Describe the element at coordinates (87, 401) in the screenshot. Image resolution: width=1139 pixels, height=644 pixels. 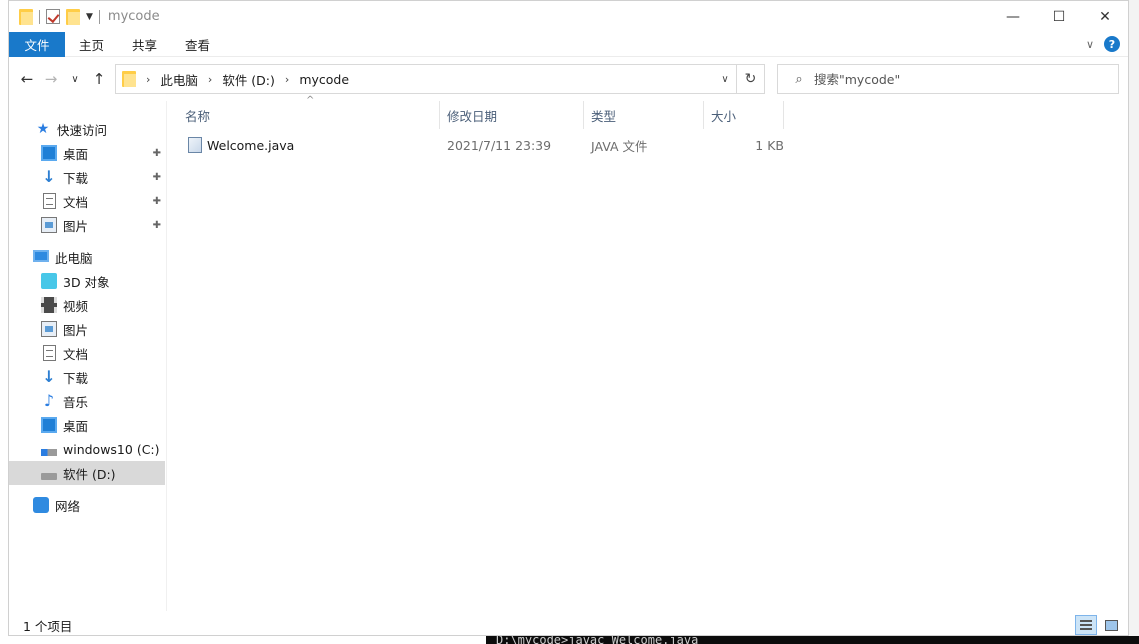
I see `sidebar-item-music: ♪ 音乐` at that location.